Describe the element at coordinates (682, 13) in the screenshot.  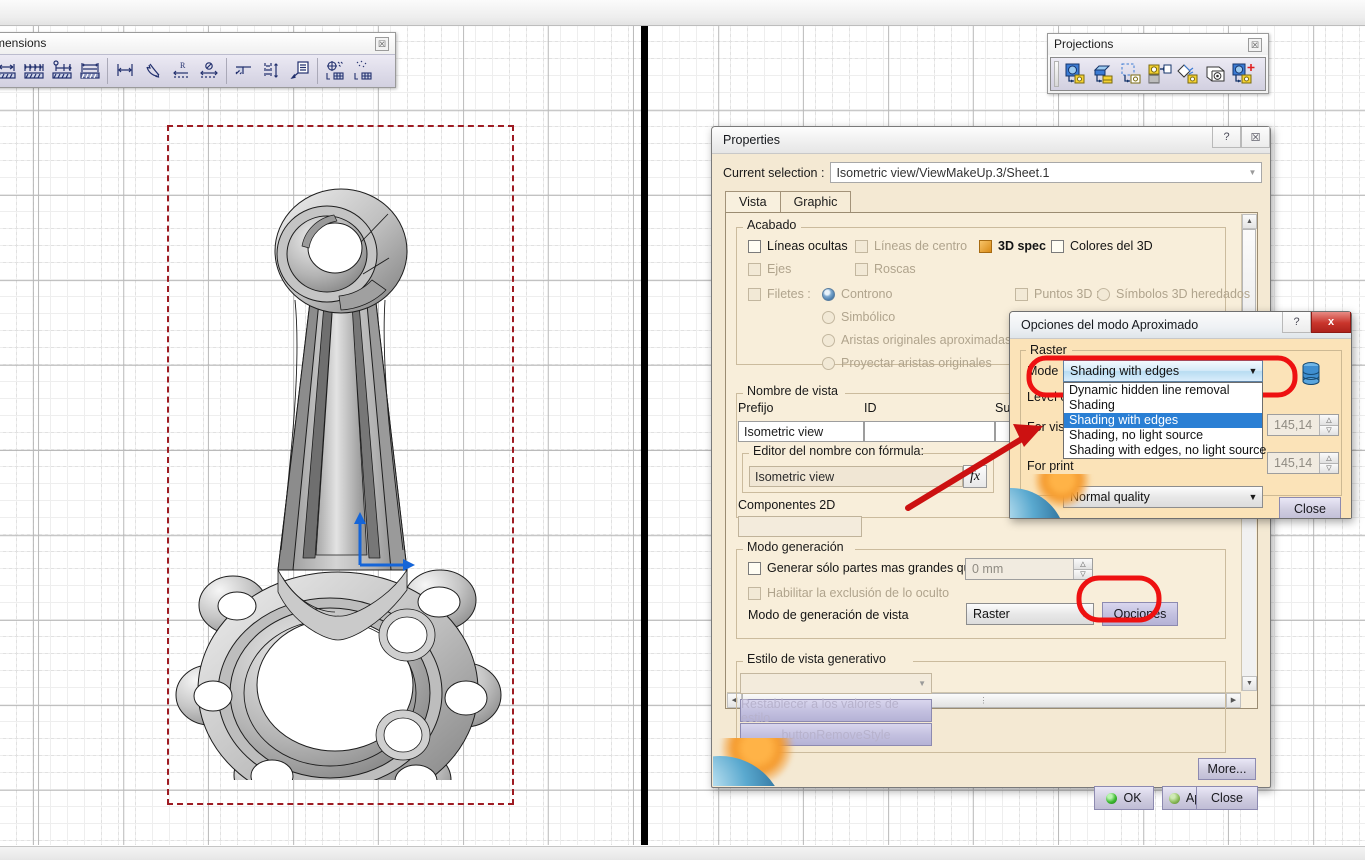
I see `top-strip` at that location.